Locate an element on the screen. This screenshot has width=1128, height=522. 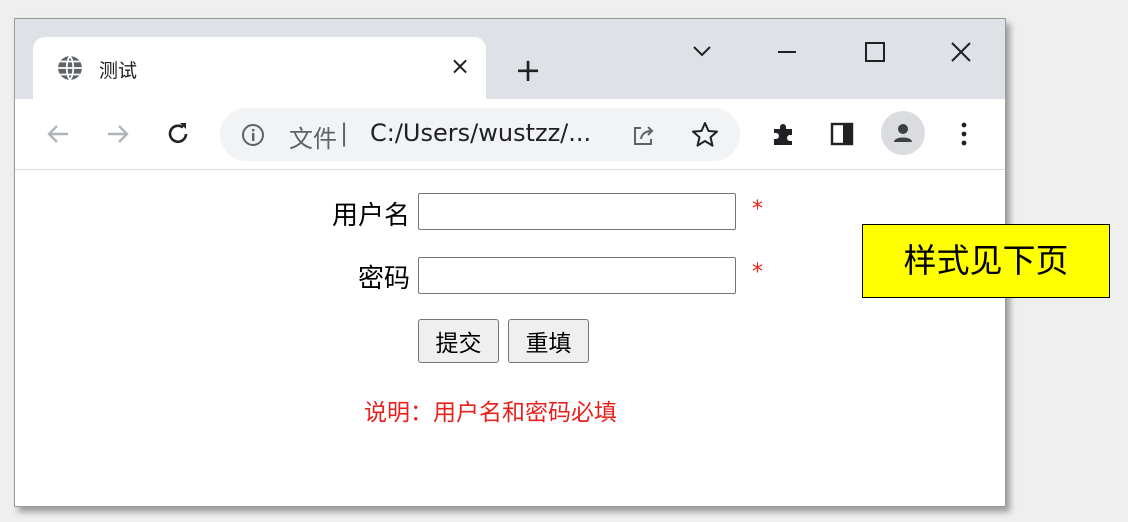
form-note: 说明：用户名和密码必填 is located at coordinates (490, 413).